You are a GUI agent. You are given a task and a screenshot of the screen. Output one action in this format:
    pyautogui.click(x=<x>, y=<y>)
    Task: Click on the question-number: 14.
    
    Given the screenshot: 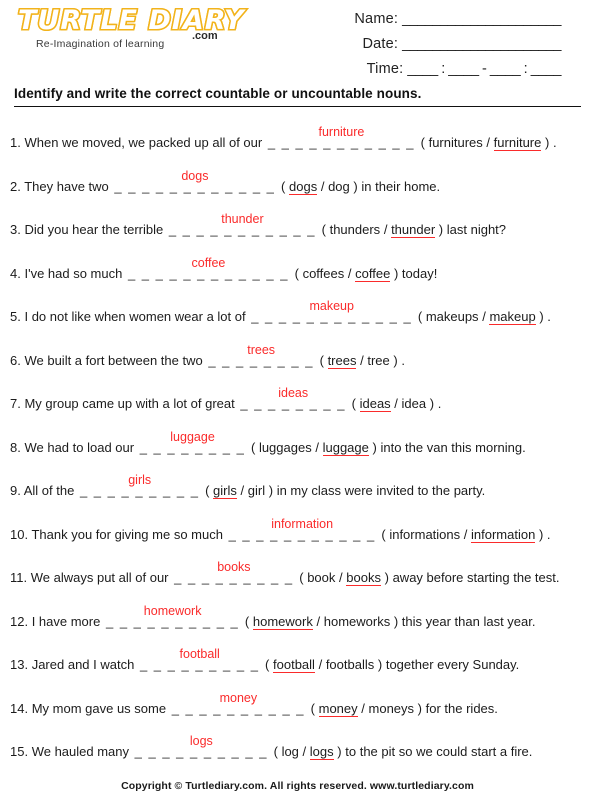 What is the action you would take?
    pyautogui.click(x=19, y=708)
    